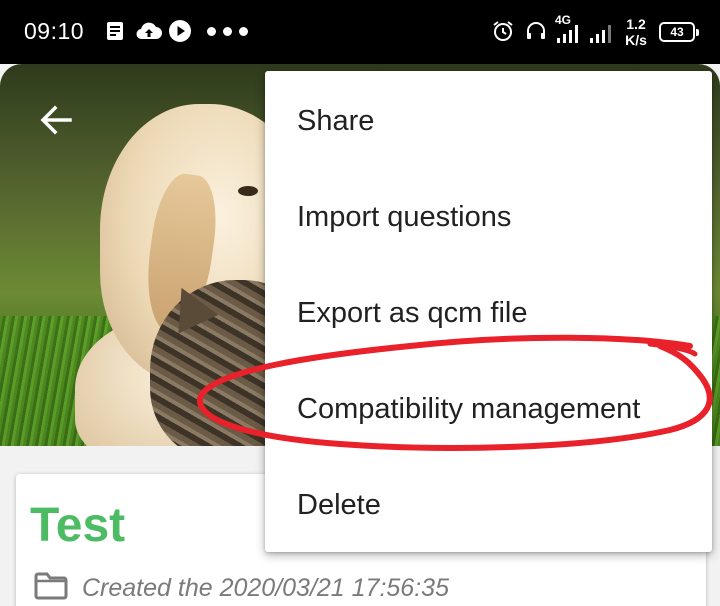  What do you see at coordinates (78, 525) in the screenshot?
I see `quiz-title: Test` at bounding box center [78, 525].